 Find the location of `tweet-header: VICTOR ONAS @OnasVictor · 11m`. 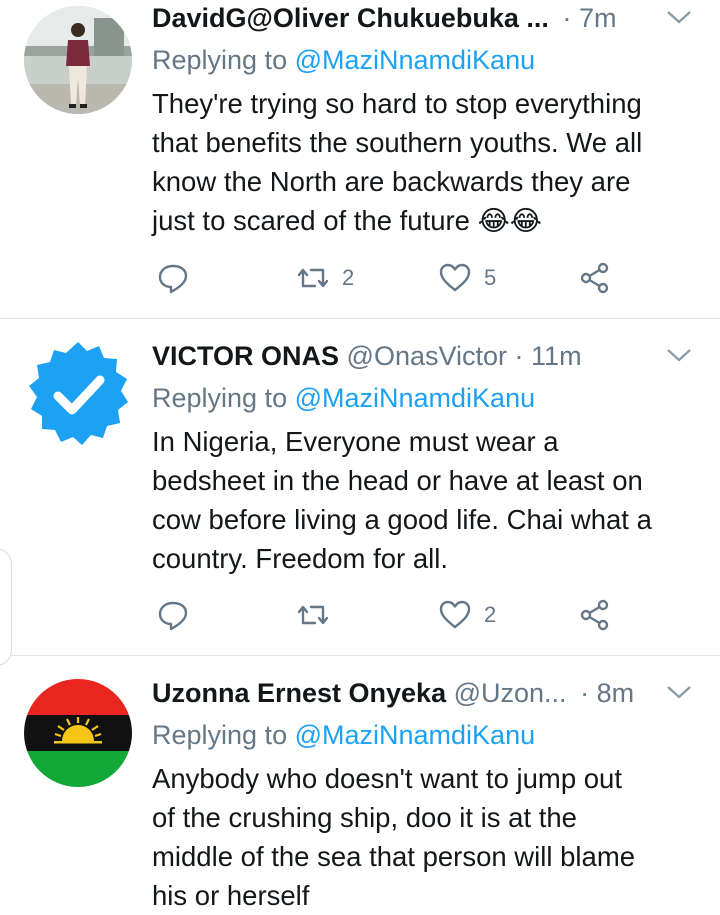

tweet-header: VICTOR ONAS @OnasVictor · 11m is located at coordinates (422, 356).